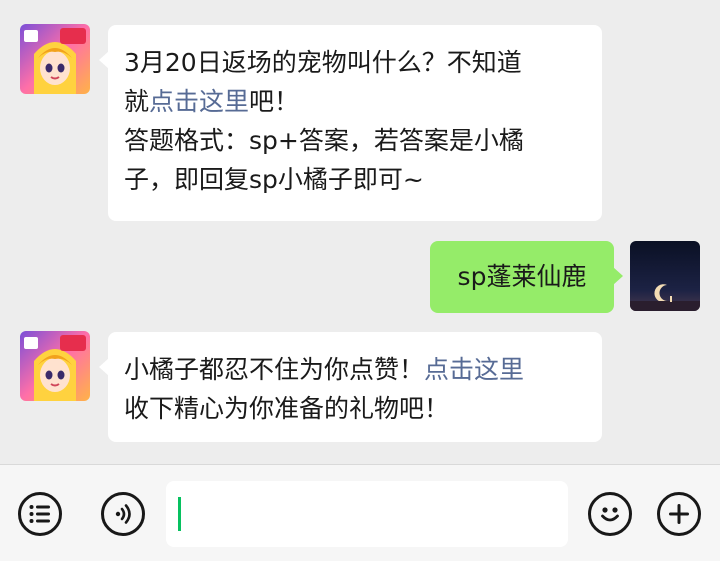 The height and width of the screenshot is (561, 720). I want to click on message-line: 就点击这里吧！, so click(355, 101).